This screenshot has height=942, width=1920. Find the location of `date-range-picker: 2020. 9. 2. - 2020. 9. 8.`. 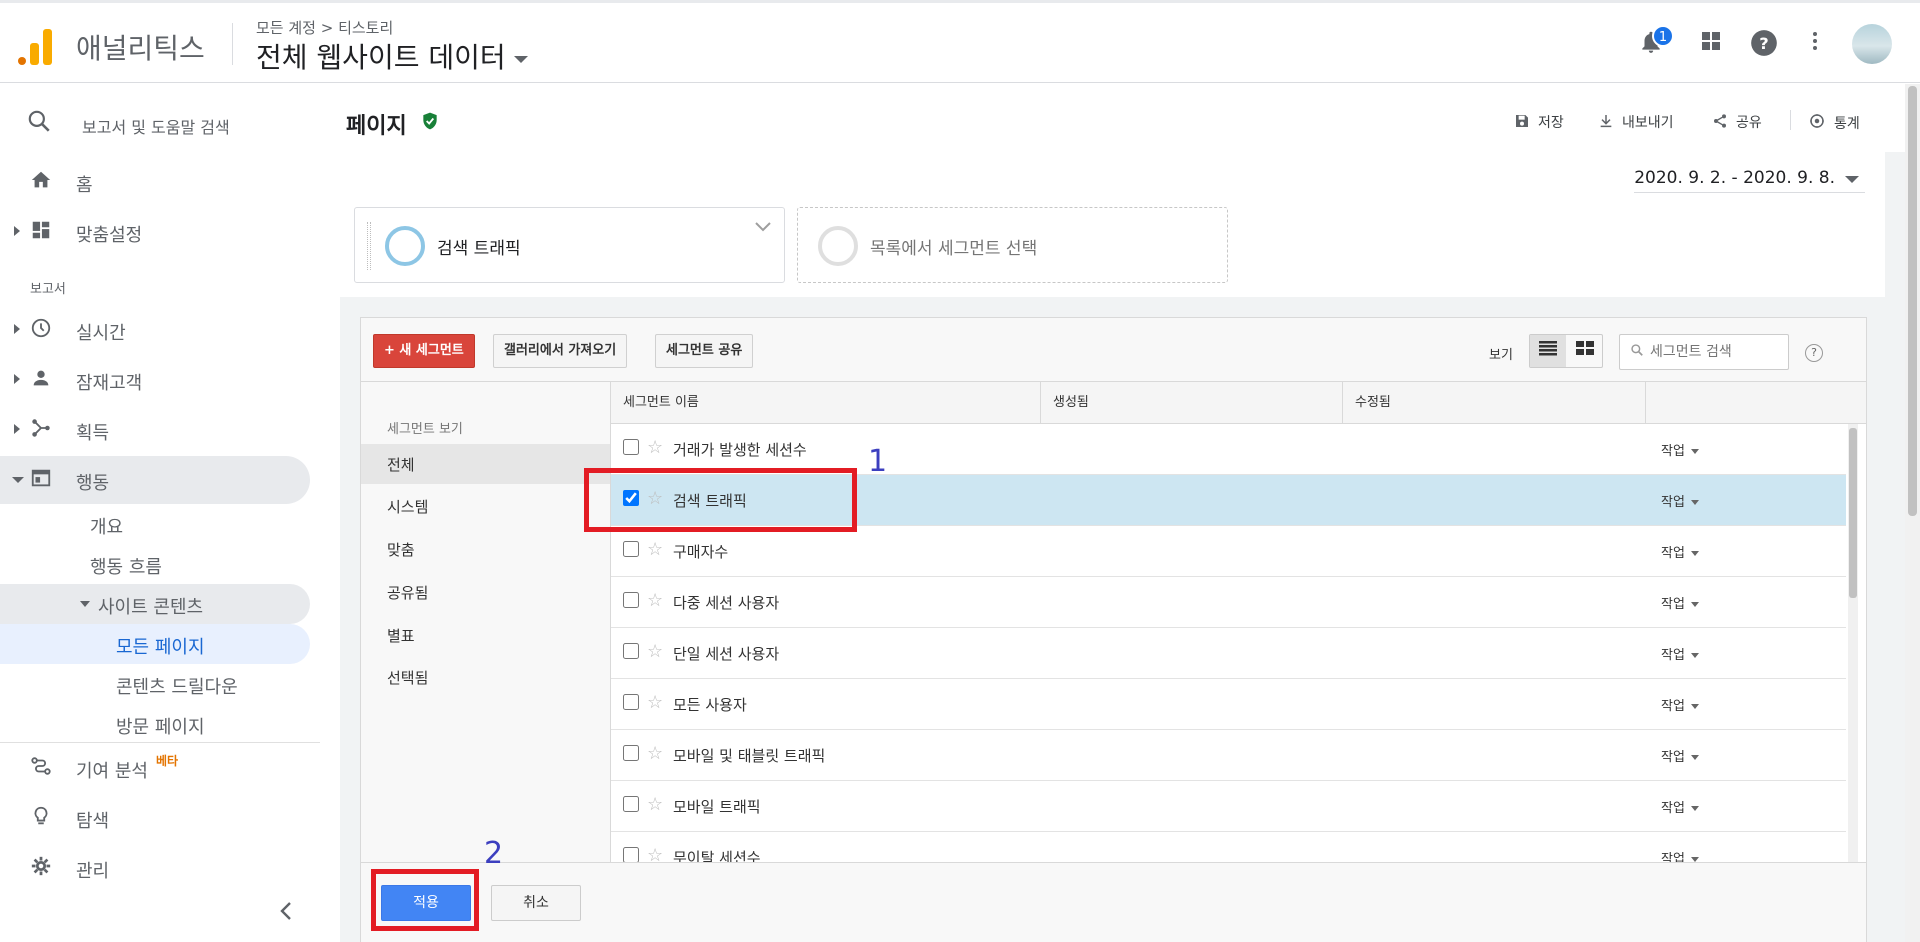

date-range-picker: 2020. 9. 2. - 2020. 9. 8. is located at coordinates (1749, 179).